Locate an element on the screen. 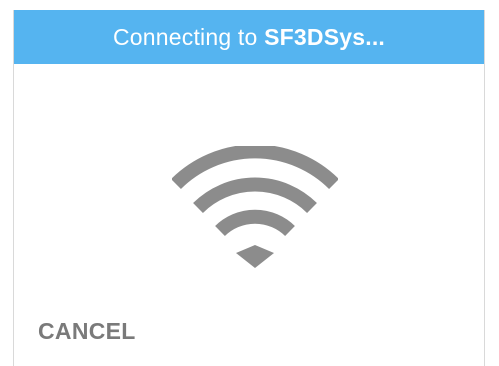  cancel-button: CANCEL is located at coordinates (87, 331).